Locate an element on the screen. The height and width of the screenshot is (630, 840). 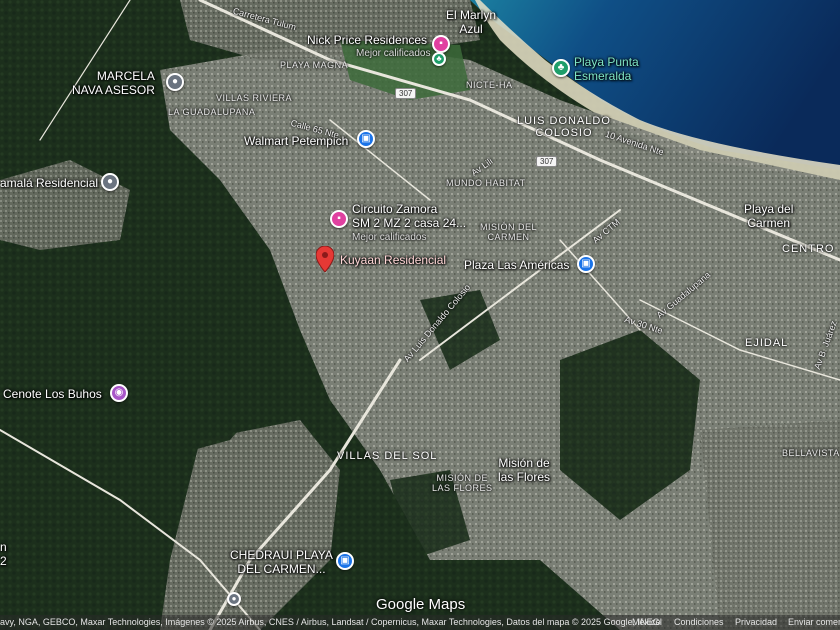
area-label-villas-sol: VILLAS DEL SOL is located at coordinates (387, 456).